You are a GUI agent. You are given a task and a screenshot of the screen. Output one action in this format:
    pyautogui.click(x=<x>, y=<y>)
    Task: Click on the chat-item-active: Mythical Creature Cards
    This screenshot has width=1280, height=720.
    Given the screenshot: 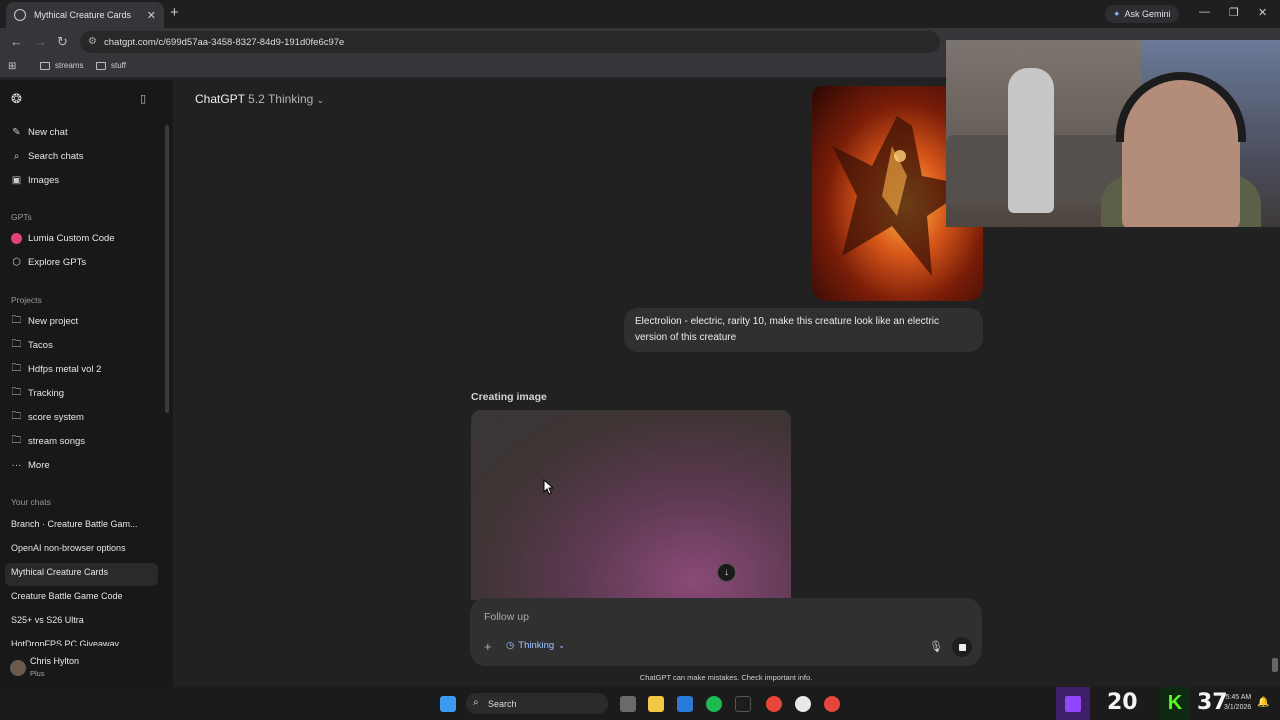 What is the action you would take?
    pyautogui.click(x=59, y=572)
    